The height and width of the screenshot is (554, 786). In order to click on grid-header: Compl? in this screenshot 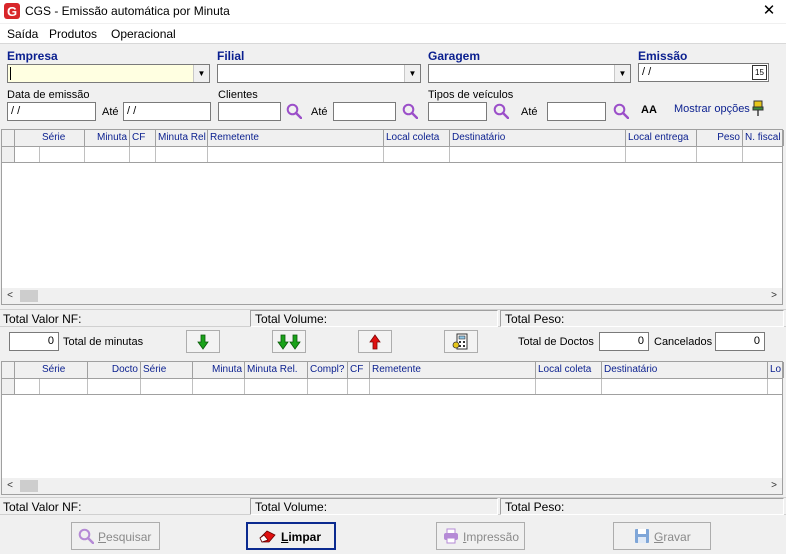, I will do `click(328, 370)`.